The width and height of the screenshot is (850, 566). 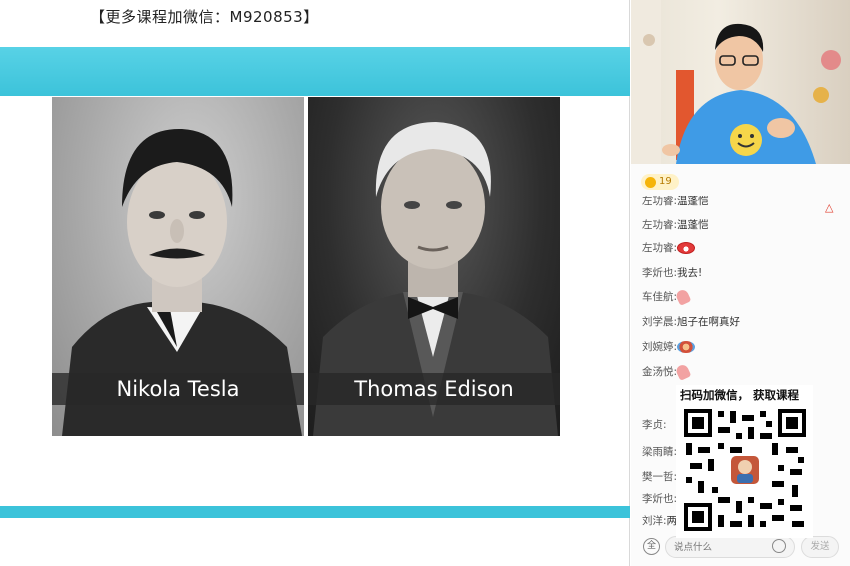 I want to click on qr-code-overlay: 扫码加微信， 获取课程, so click(x=744, y=461).